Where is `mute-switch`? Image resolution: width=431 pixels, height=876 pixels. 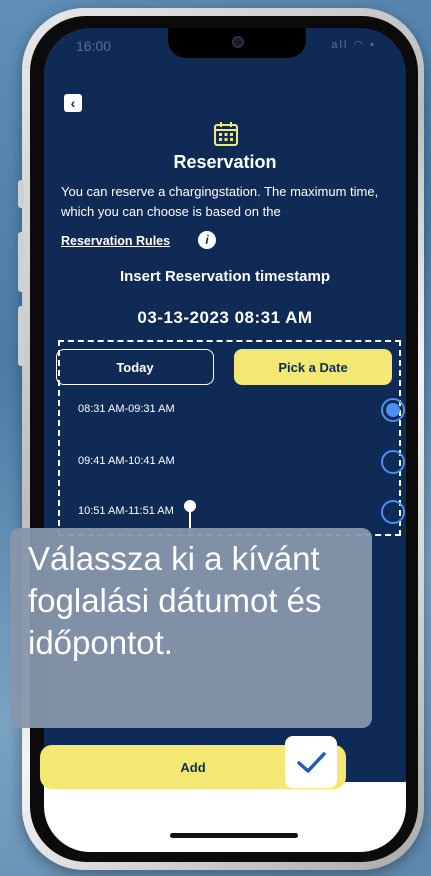
mute-switch is located at coordinates (21, 194).